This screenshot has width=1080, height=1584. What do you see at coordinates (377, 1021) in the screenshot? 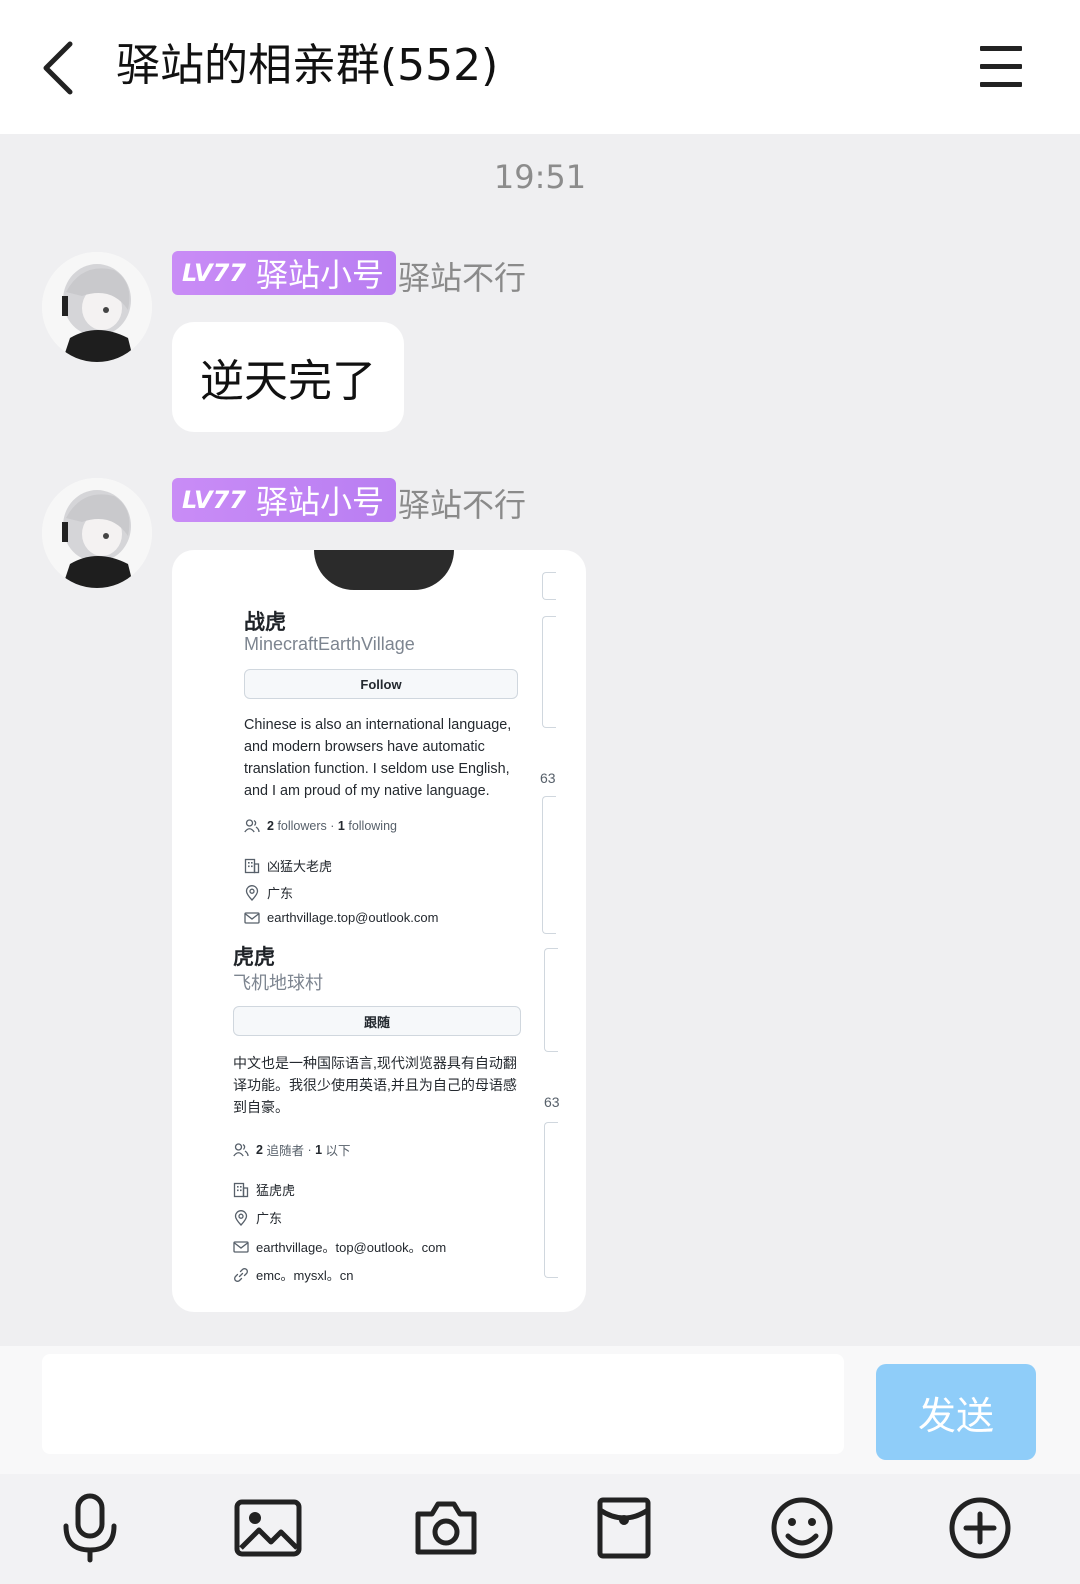
I see `follow-button: 跟随` at bounding box center [377, 1021].